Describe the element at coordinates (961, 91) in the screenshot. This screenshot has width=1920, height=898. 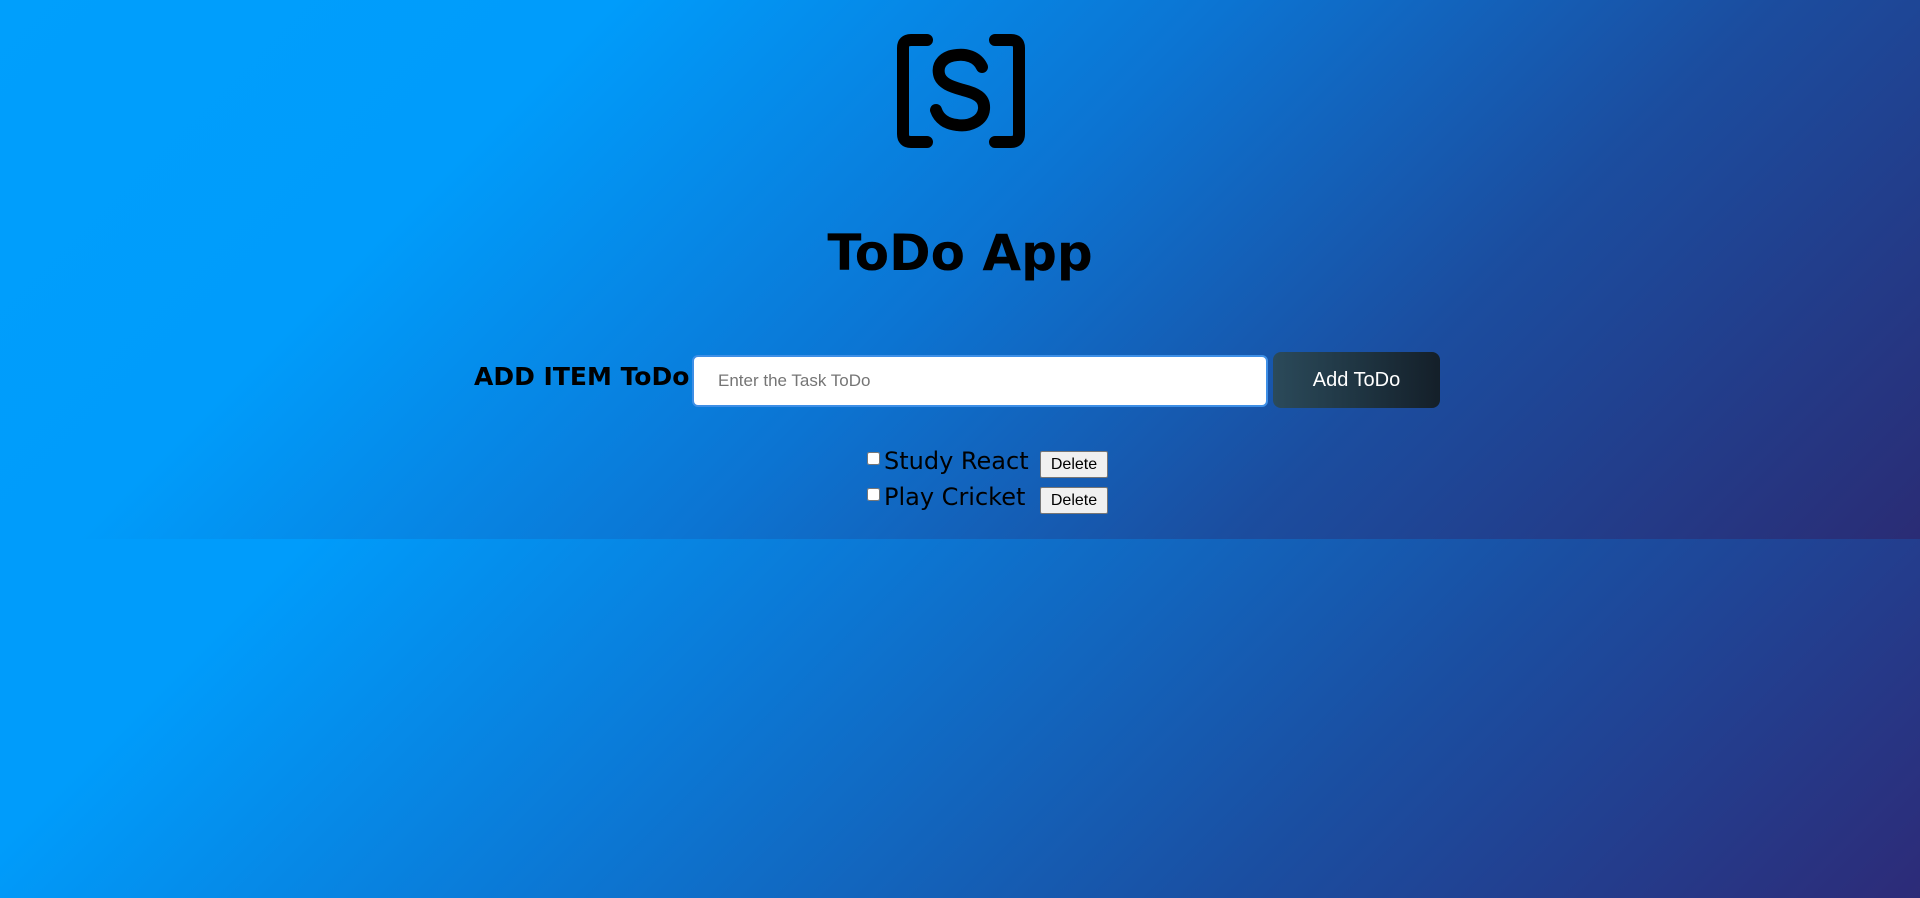
I see `bracket-s-logo-icon` at that location.